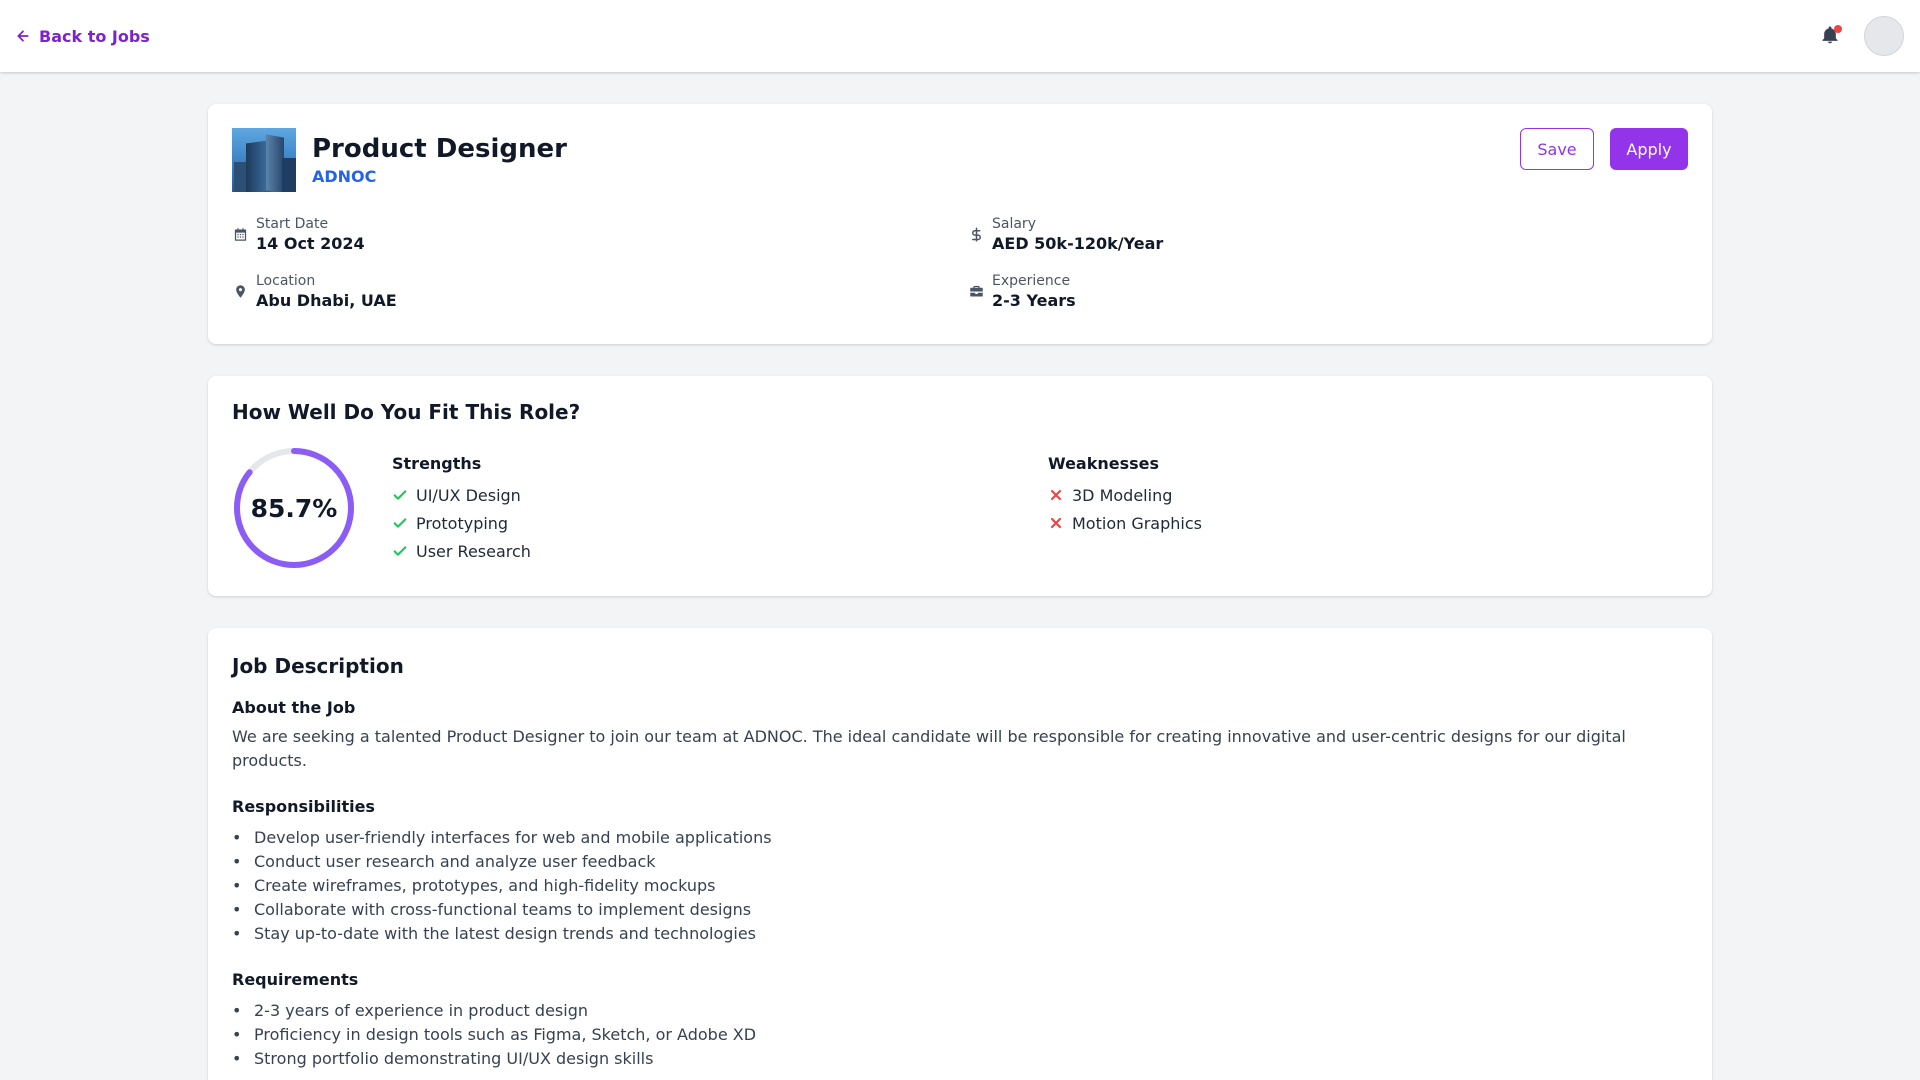 The height and width of the screenshot is (1080, 1920). Describe the element at coordinates (406, 412) in the screenshot. I see `role-fit-title: How Well Do You Fit This Role?` at that location.